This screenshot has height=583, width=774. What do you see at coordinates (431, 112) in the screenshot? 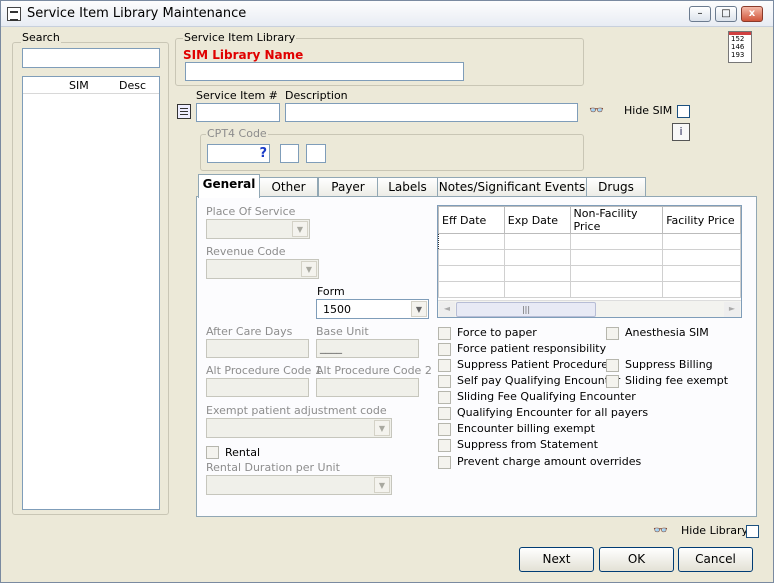
I see `description-input` at bounding box center [431, 112].